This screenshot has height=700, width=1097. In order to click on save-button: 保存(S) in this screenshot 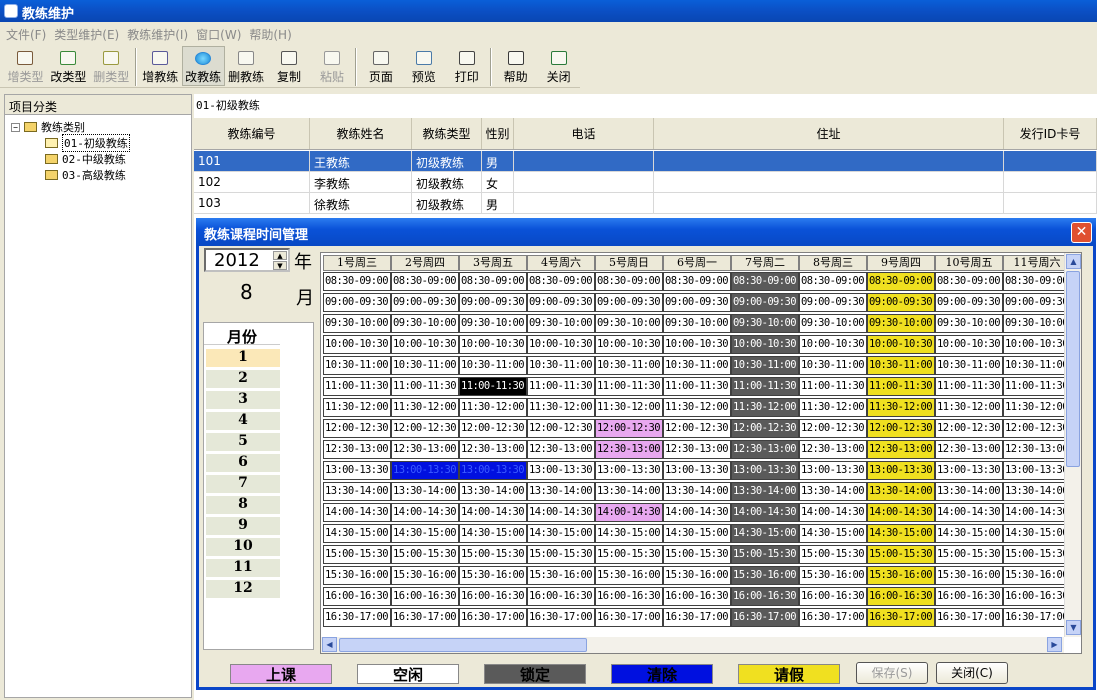, I will do `click(892, 673)`.